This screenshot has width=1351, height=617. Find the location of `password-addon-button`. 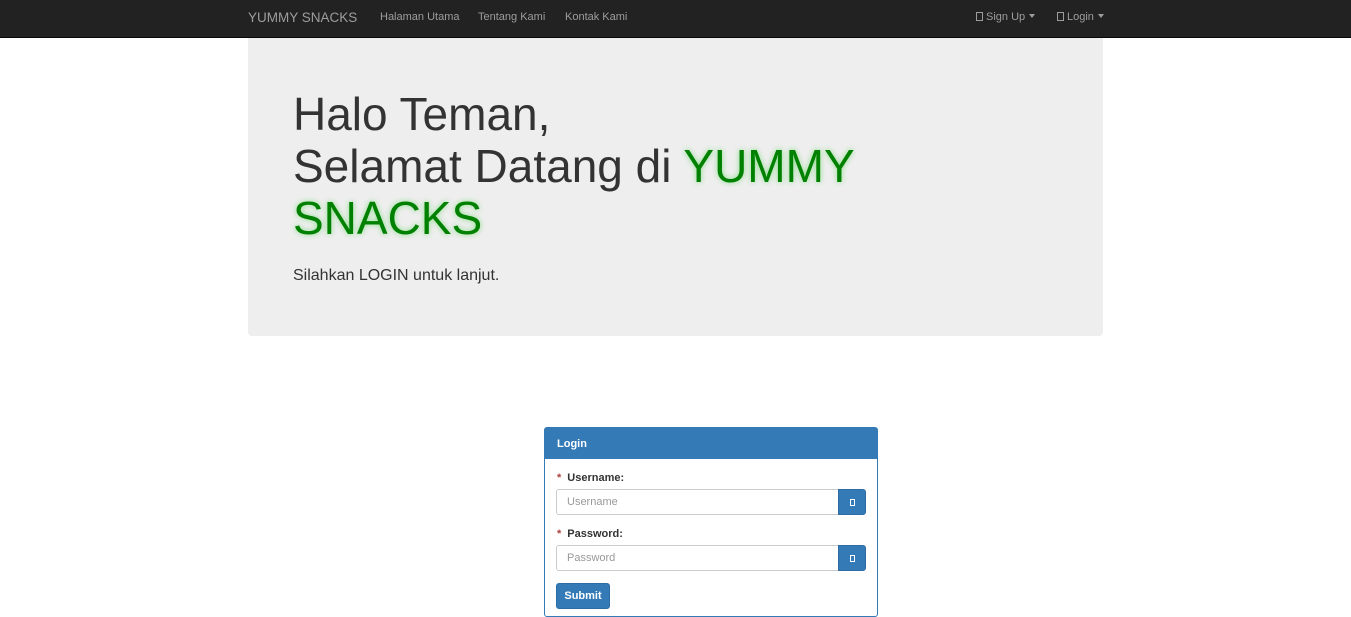

password-addon-button is located at coordinates (852, 558).